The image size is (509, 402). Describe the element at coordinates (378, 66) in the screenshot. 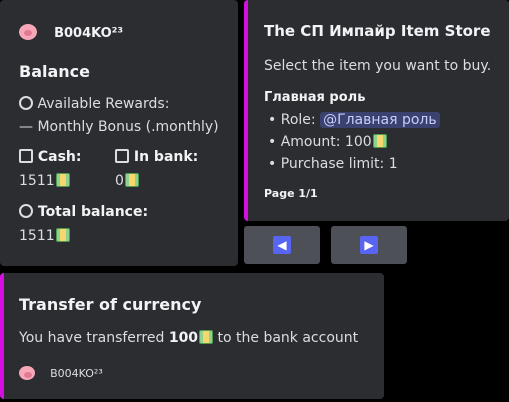

I see `store-description: Select the item you want to buy.` at that location.